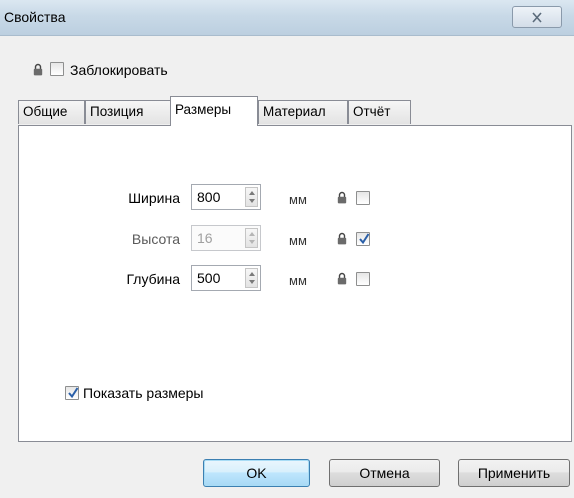 The width and height of the screenshot is (574, 498). What do you see at coordinates (119, 70) in the screenshot?
I see `lock-label: Заблокировать` at bounding box center [119, 70].